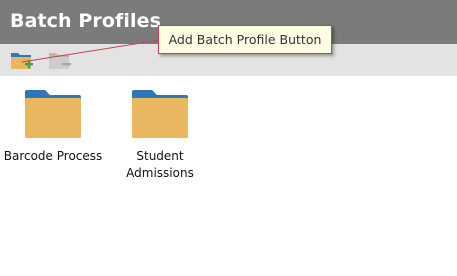  What do you see at coordinates (53, 156) in the screenshot?
I see `profile-label: Barcode Process` at bounding box center [53, 156].